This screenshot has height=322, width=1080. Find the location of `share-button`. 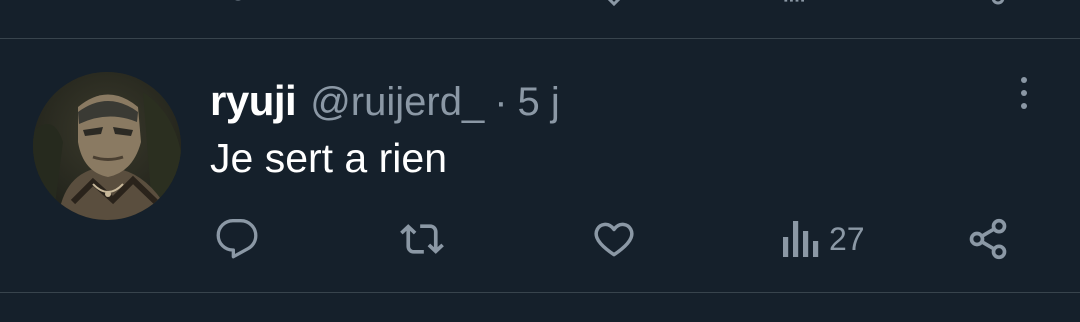

share-button is located at coordinates (988, 239).